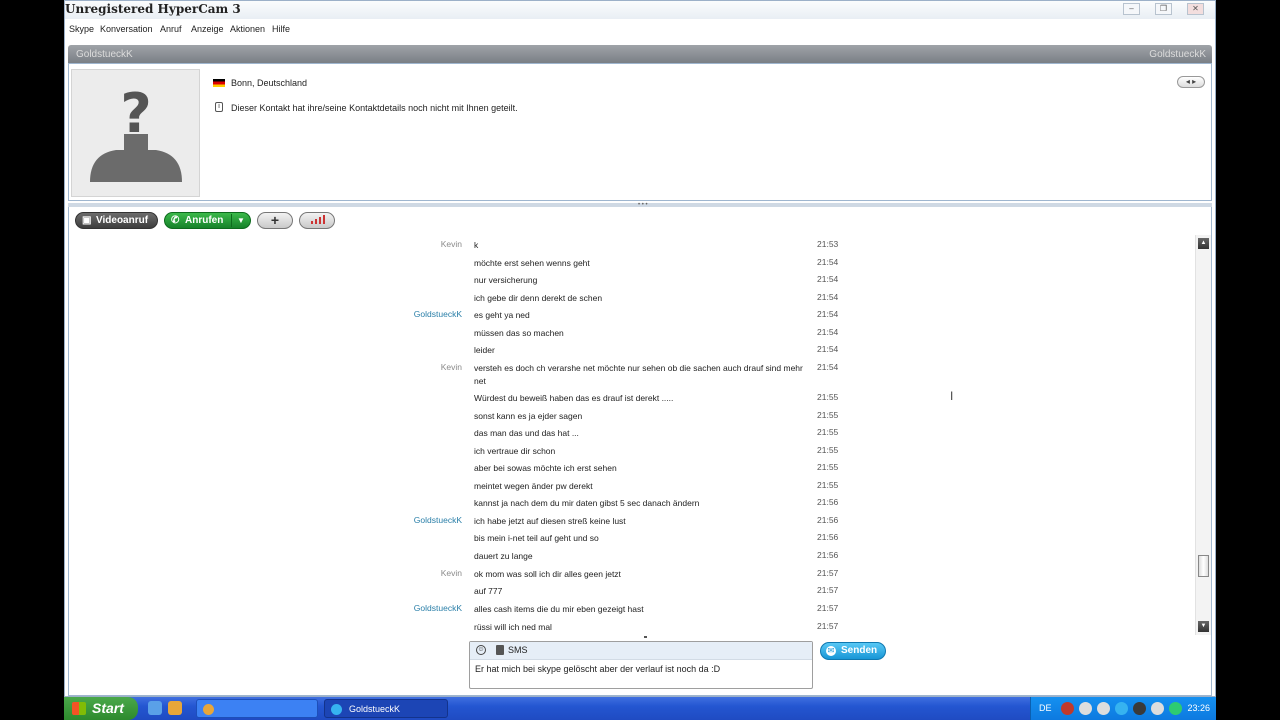 The width and height of the screenshot is (1280, 720). I want to click on message-text: auf 777, so click(488, 591).